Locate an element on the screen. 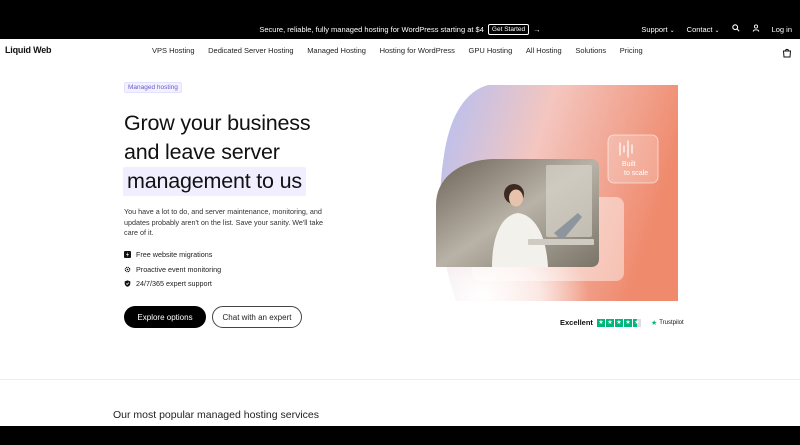 The image size is (800, 445). support-label: Support is located at coordinates (654, 29).